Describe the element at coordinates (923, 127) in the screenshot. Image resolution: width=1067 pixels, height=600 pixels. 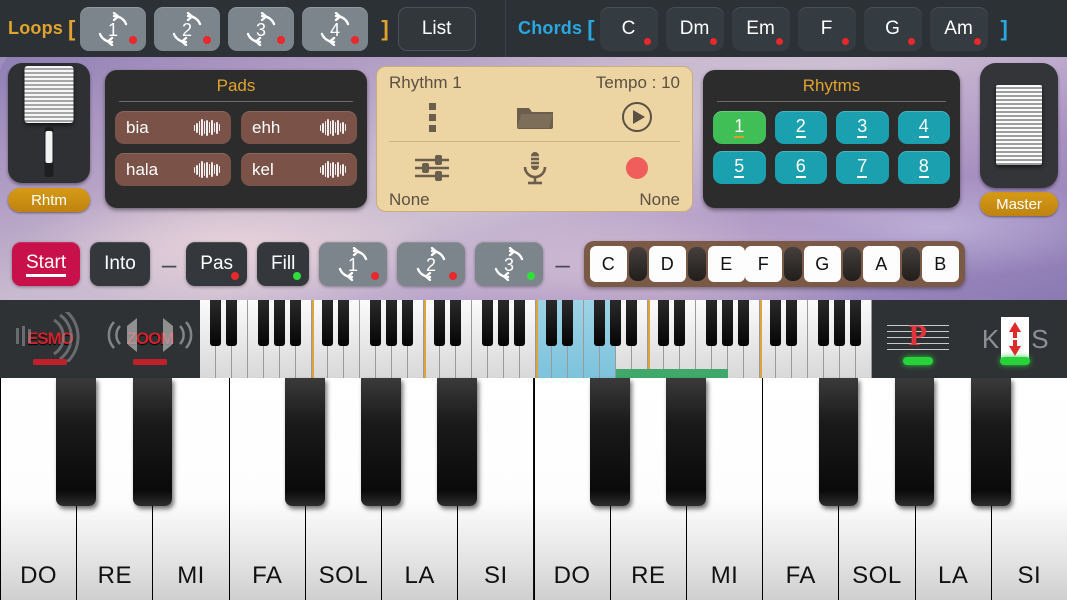
I see `rhytm-button-4: 4` at that location.